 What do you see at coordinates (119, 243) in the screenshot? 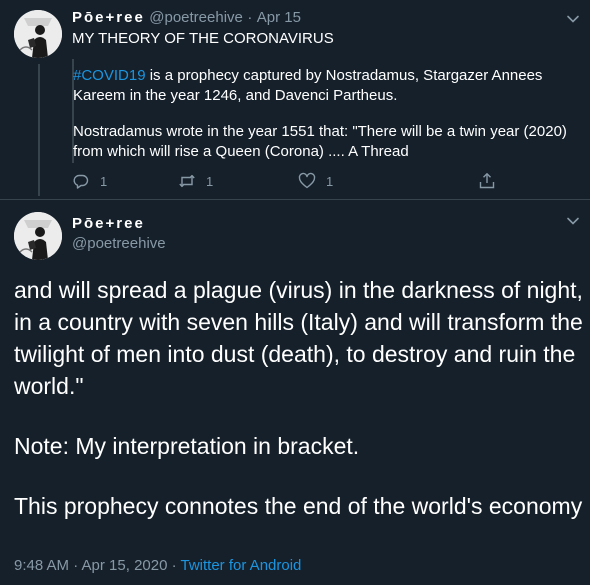
I see `tweet2-author-handle: @poetreehive` at bounding box center [119, 243].